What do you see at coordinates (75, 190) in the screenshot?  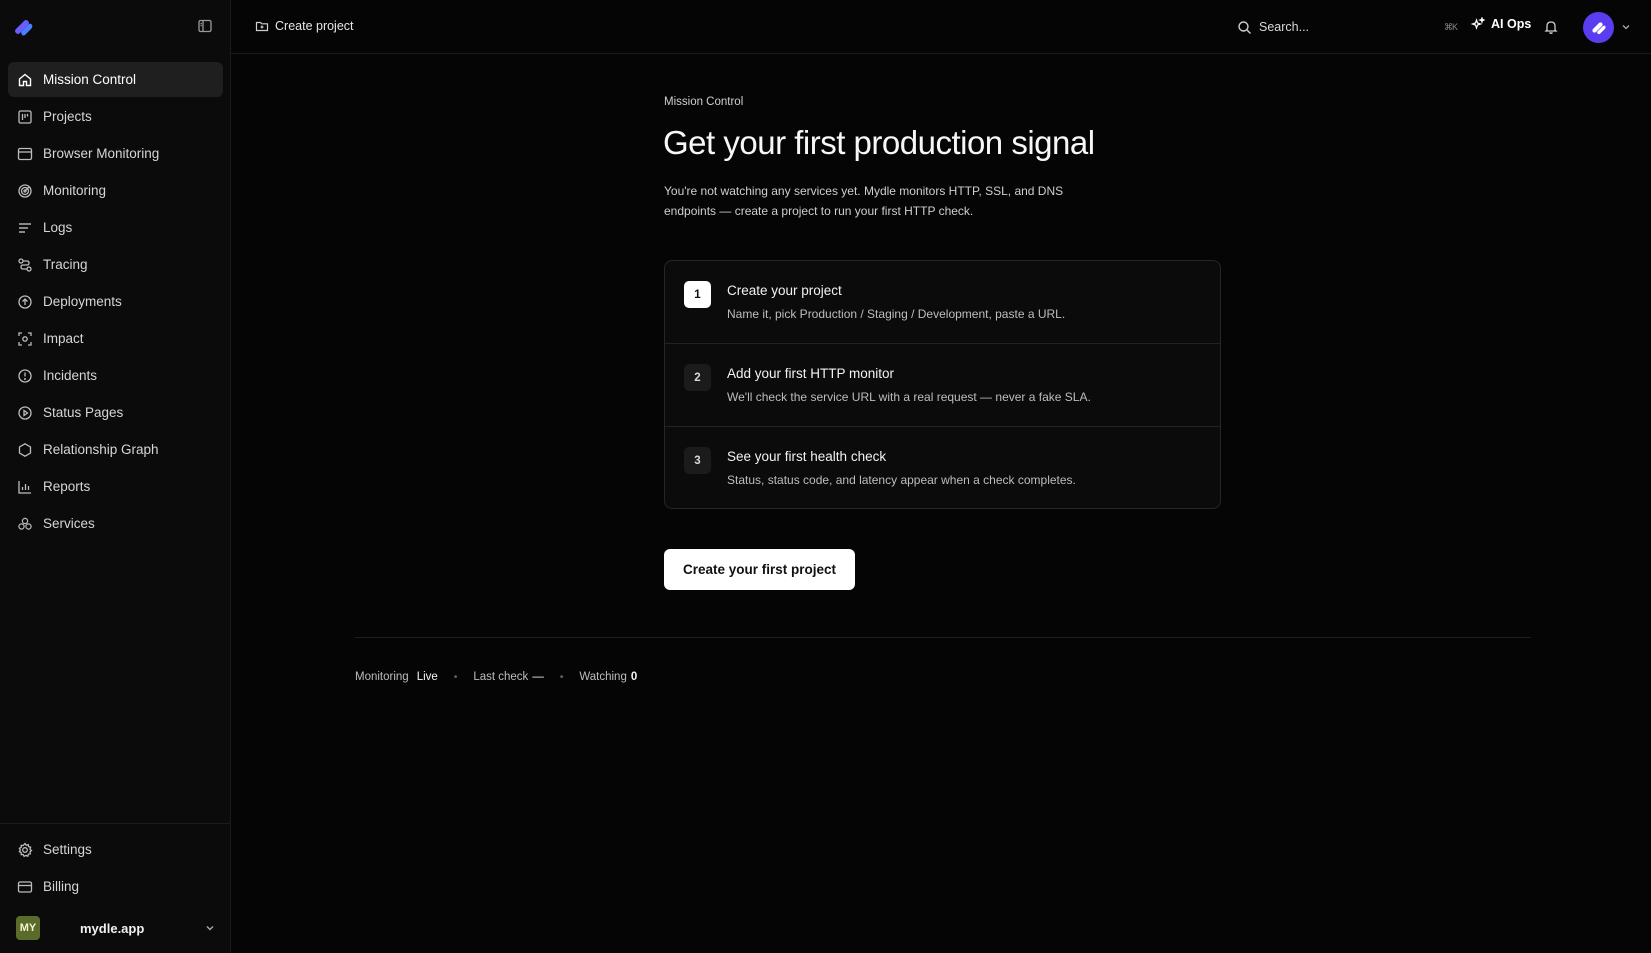 I see `sidebar-item-label: Monitoring` at bounding box center [75, 190].